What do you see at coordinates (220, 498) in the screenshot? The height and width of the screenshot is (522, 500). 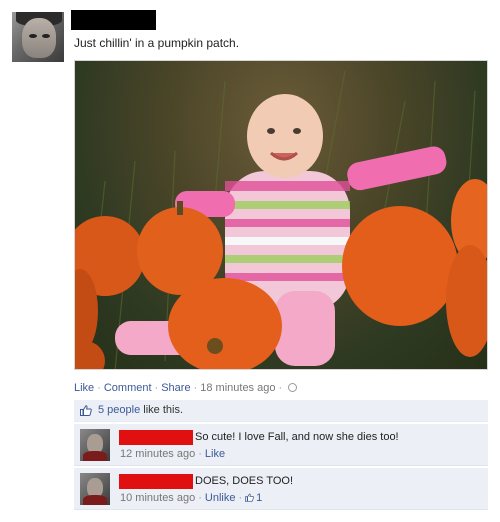 I see `comment-unlike-link: Unlike` at bounding box center [220, 498].